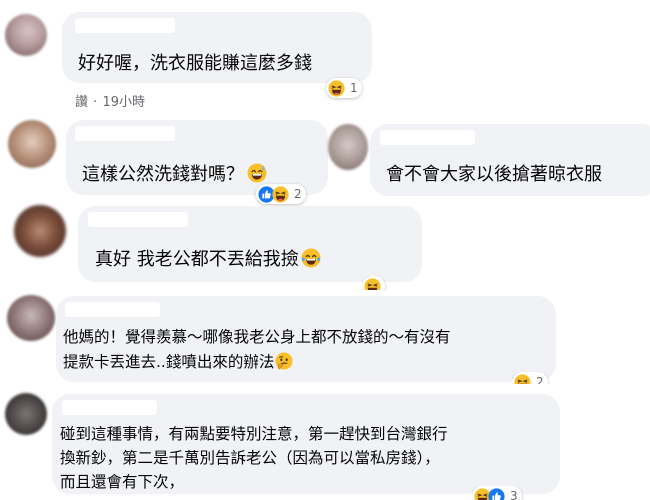 The width and height of the screenshot is (650, 500). Describe the element at coordinates (494, 174) in the screenshot. I see `comment-text: 會不會大家以後搶著晾衣服` at that location.